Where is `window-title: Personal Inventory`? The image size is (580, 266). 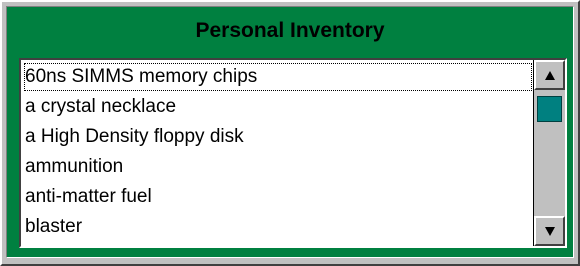
window-title: Personal Inventory is located at coordinates (290, 30).